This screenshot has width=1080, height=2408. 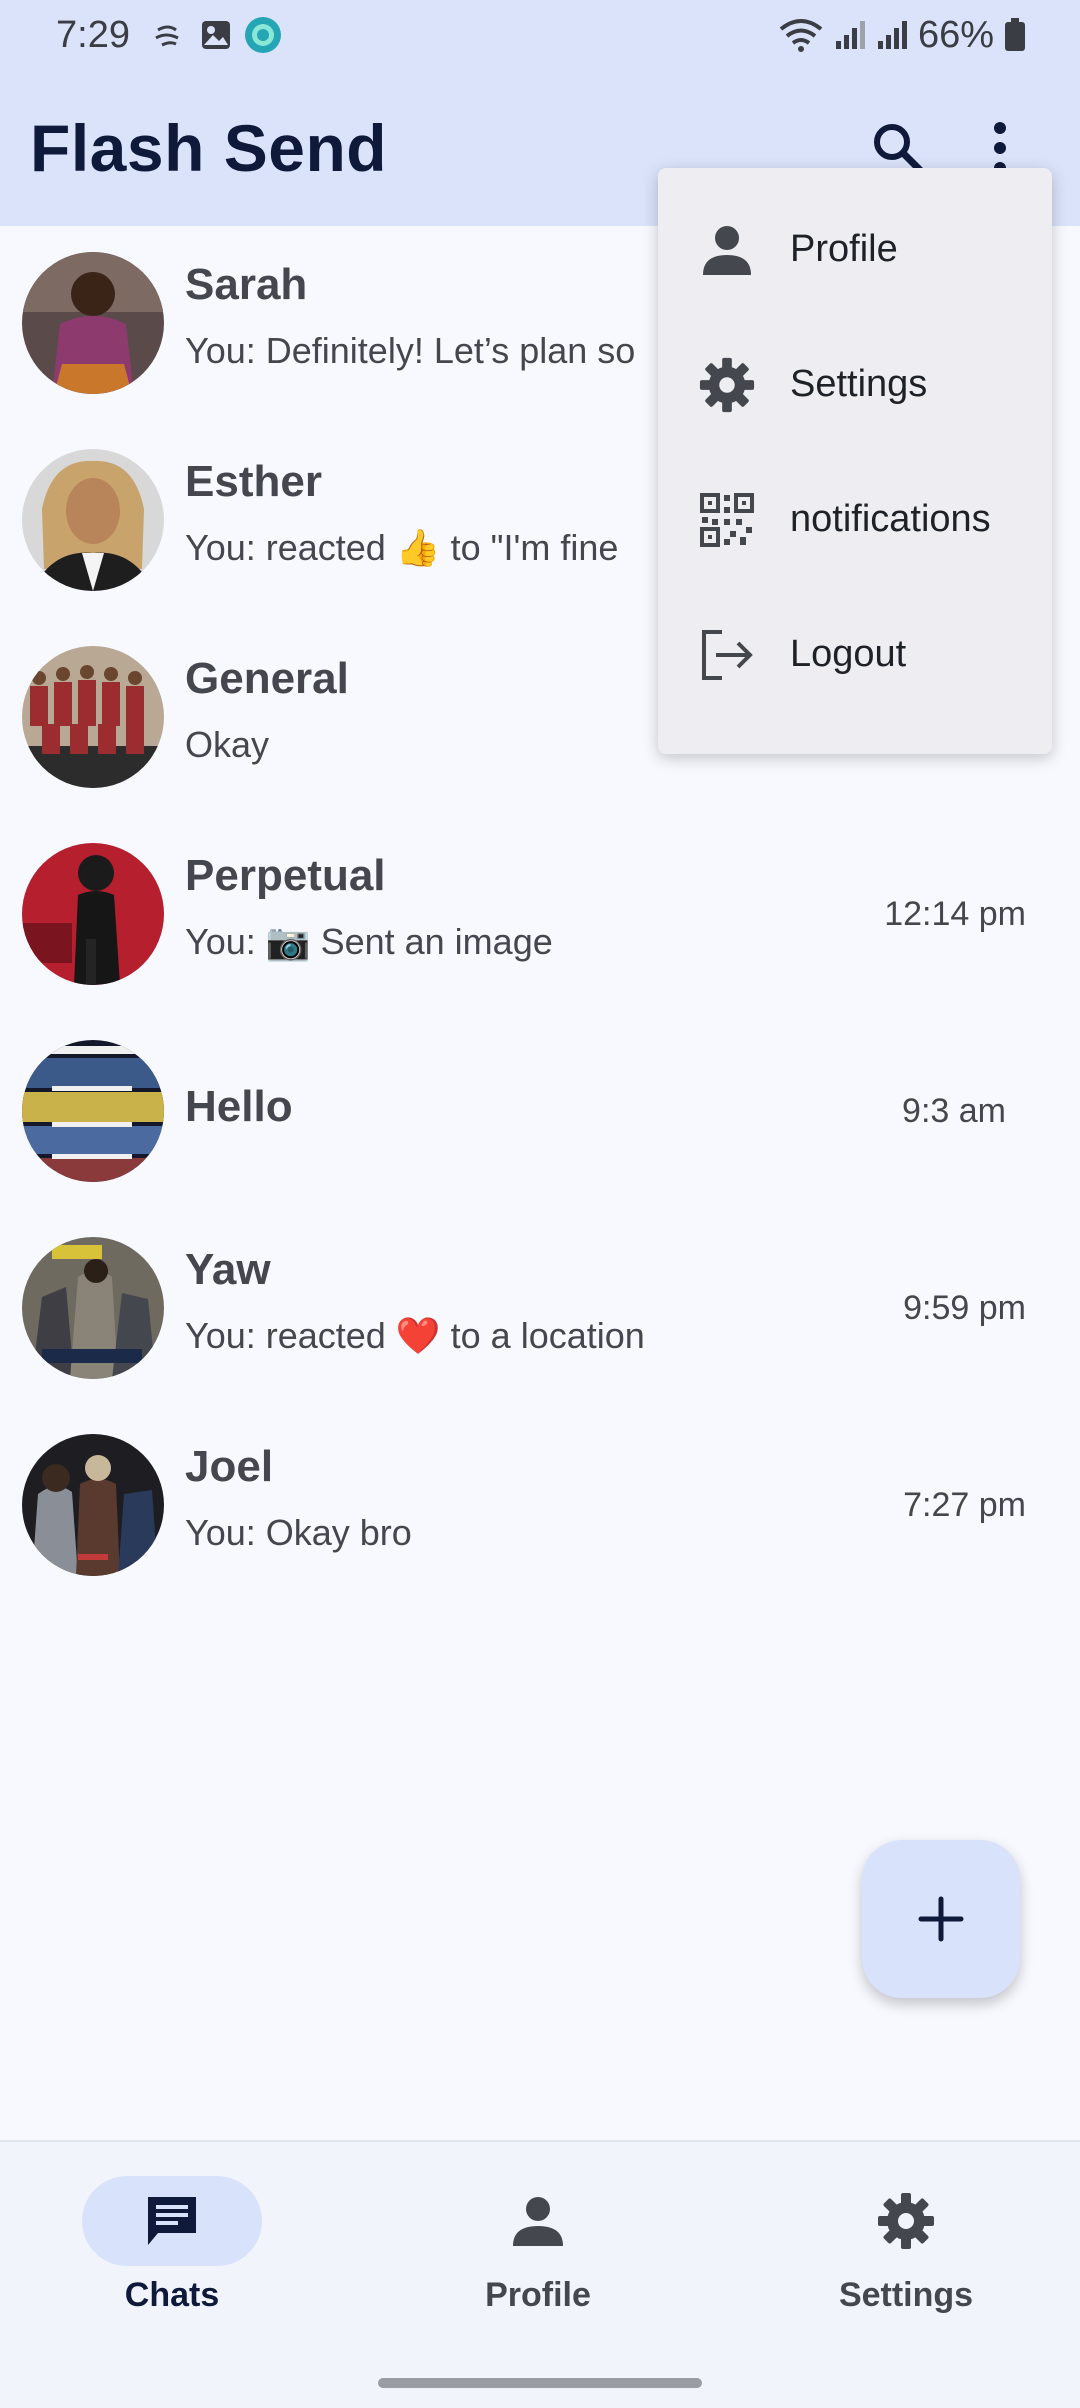 What do you see at coordinates (964, 1308) in the screenshot?
I see `chat-time: 9:59 pm` at bounding box center [964, 1308].